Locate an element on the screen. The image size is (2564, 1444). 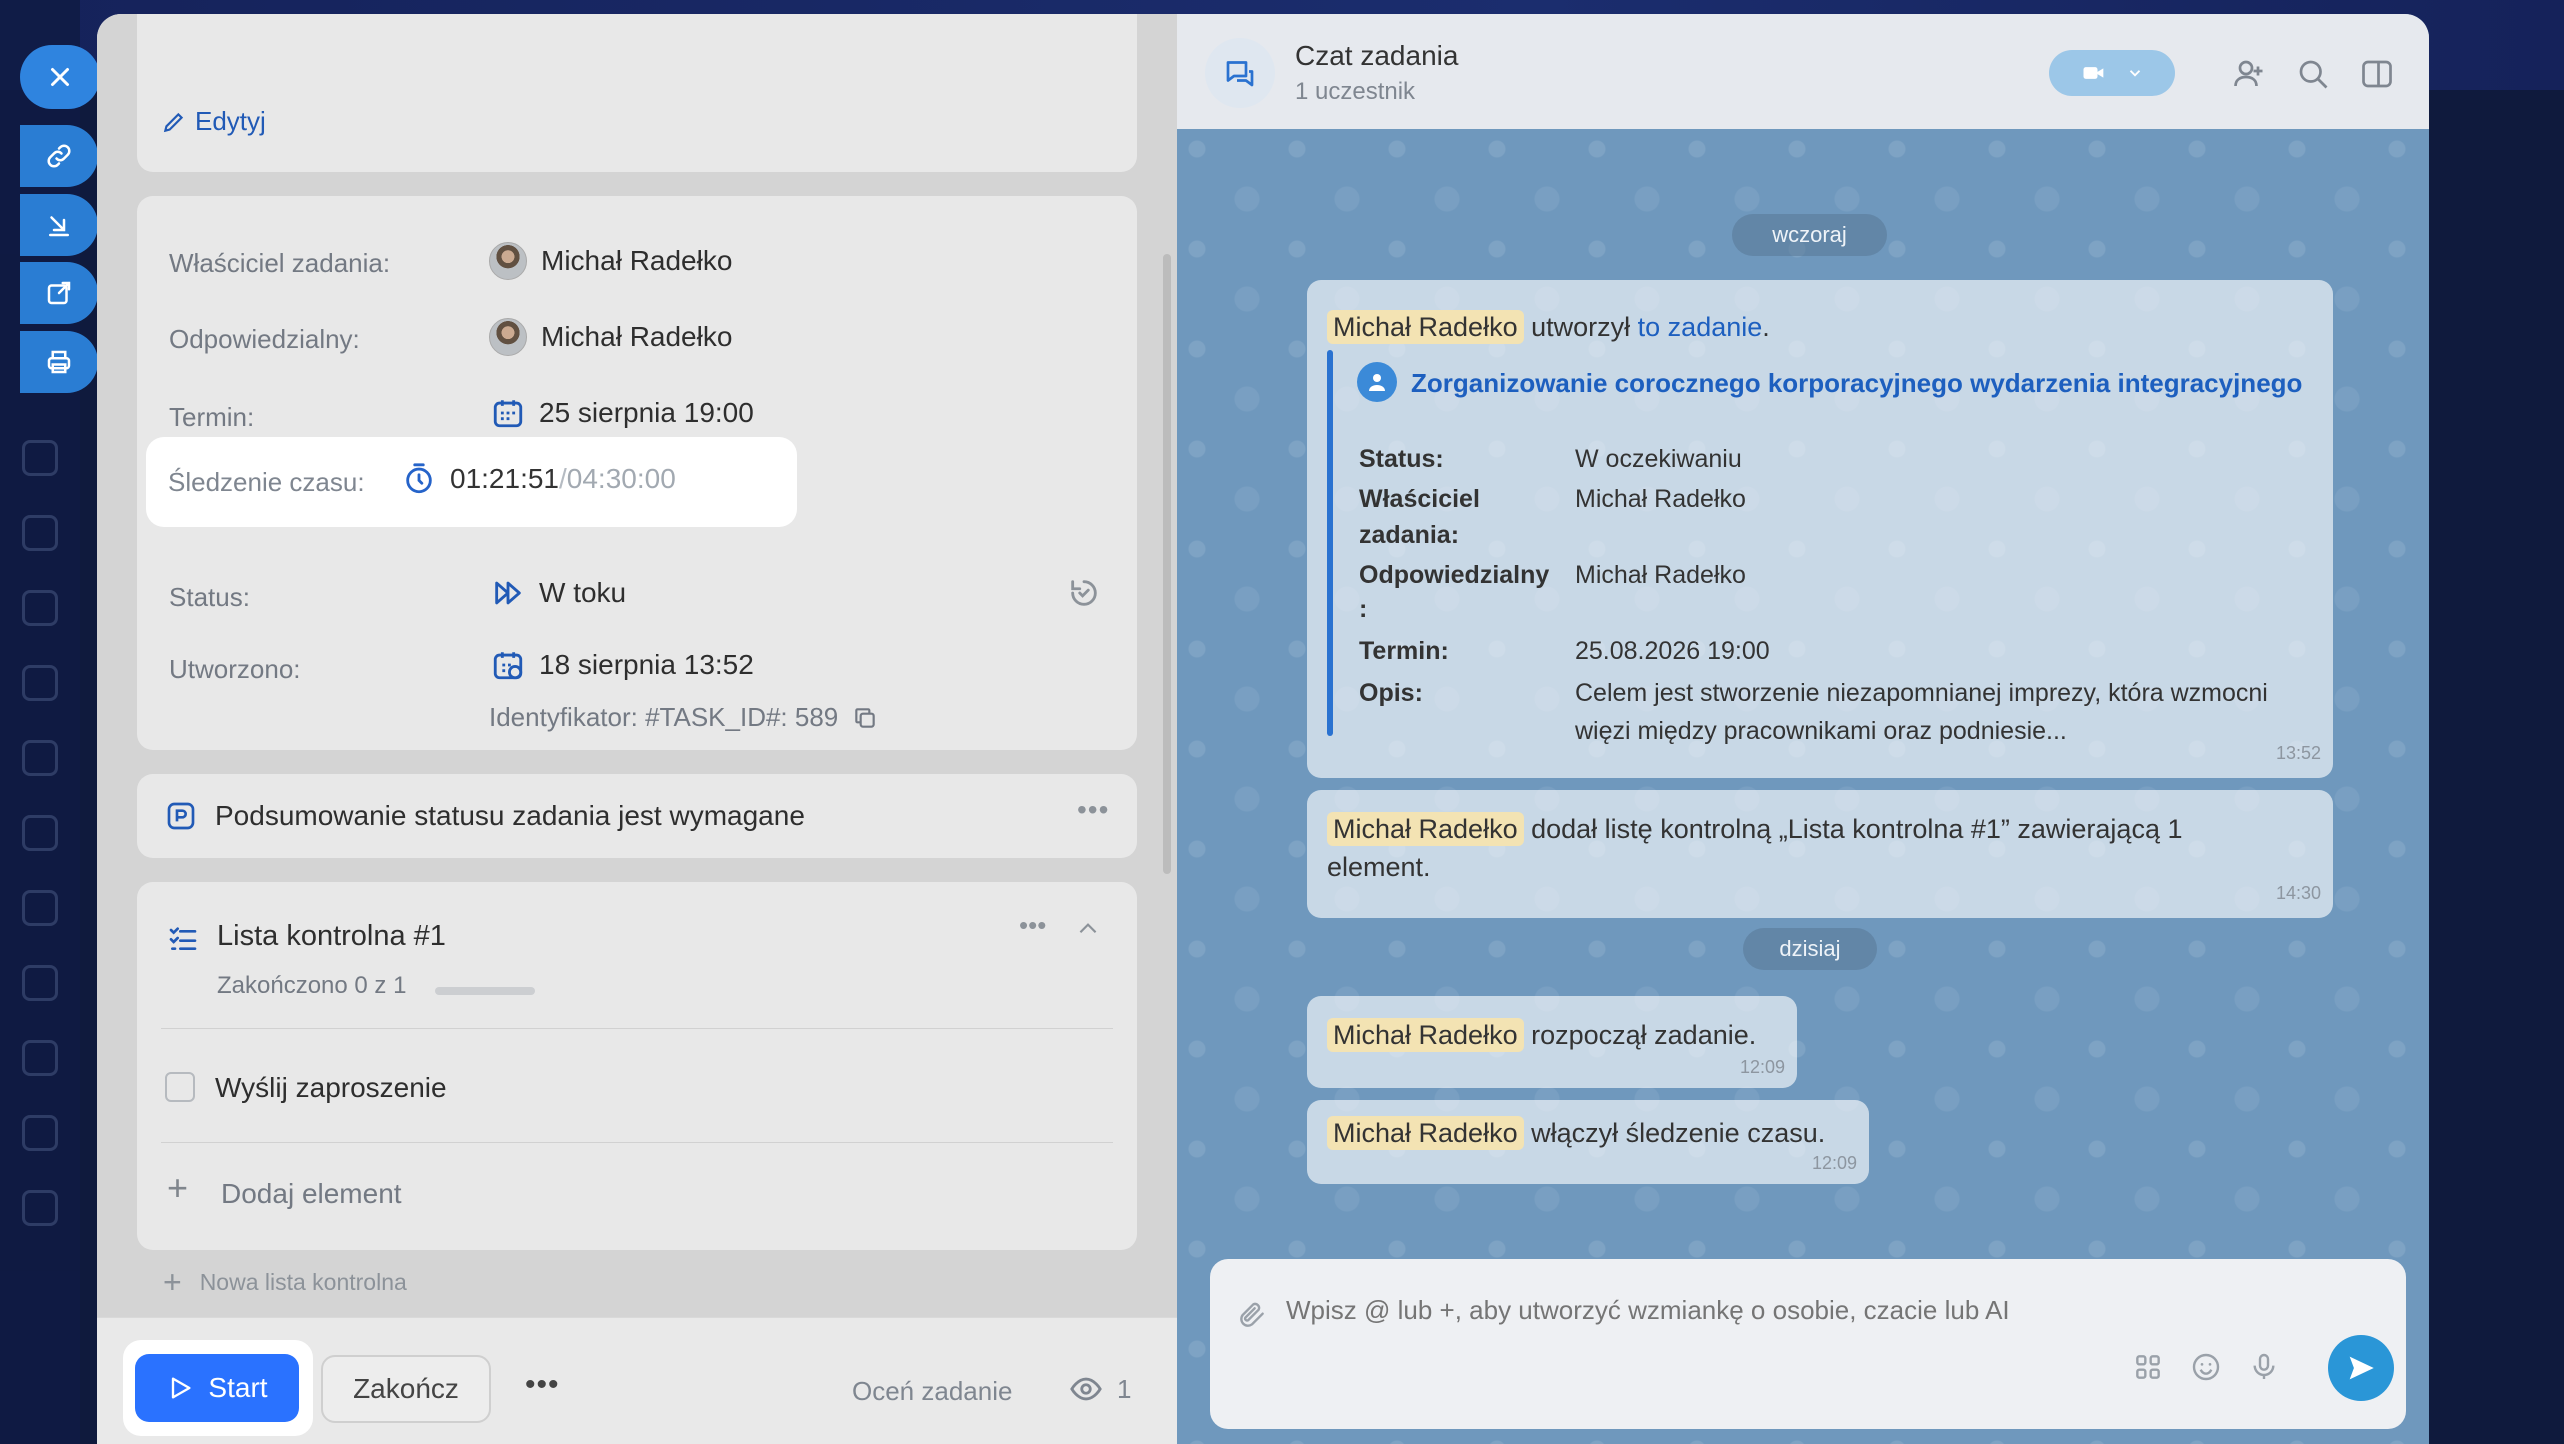
message-composer is located at coordinates (1808, 1344).